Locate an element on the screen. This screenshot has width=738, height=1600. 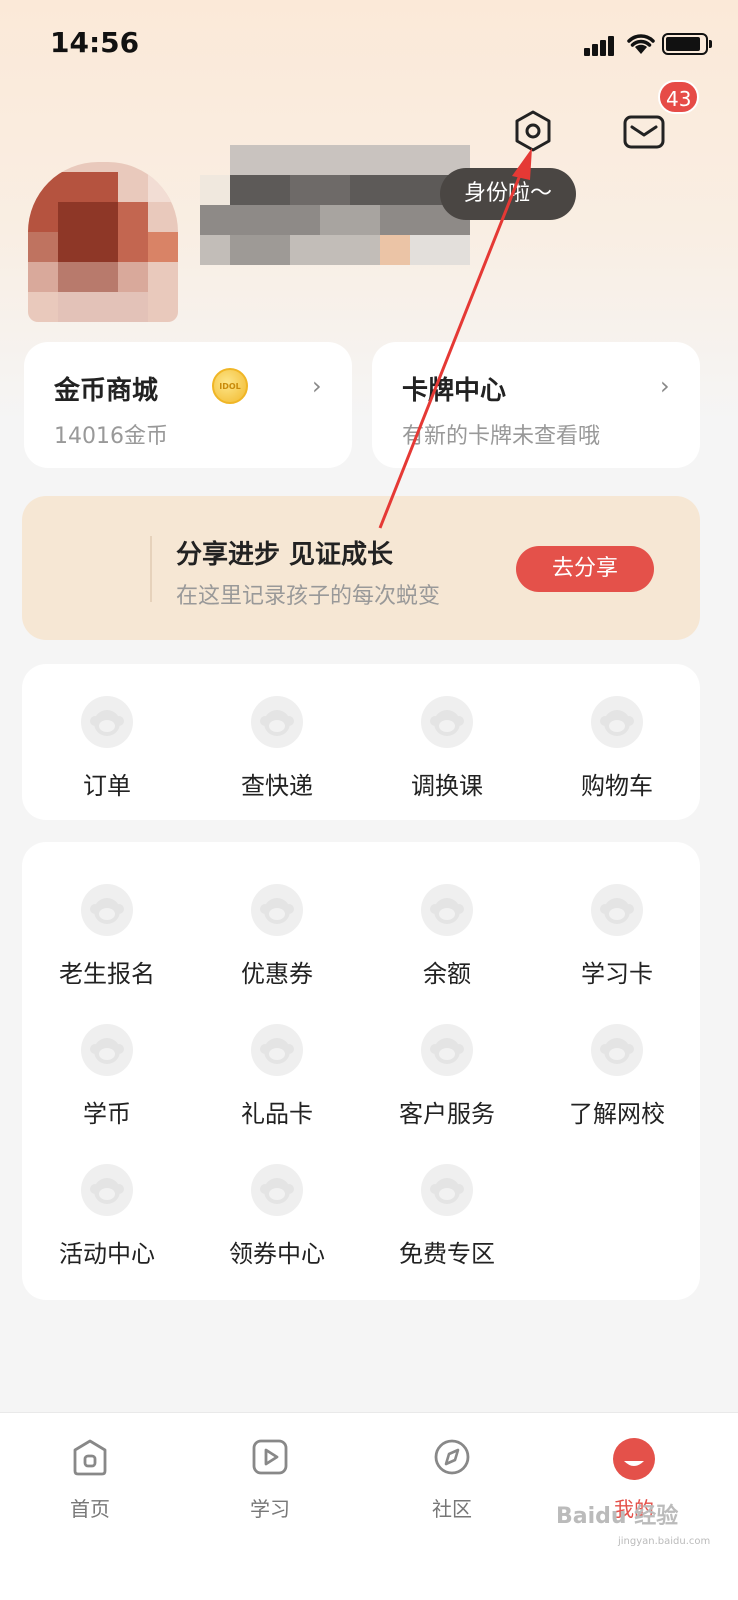
quick-action-item: 购物车 is located at coordinates (617, 748).